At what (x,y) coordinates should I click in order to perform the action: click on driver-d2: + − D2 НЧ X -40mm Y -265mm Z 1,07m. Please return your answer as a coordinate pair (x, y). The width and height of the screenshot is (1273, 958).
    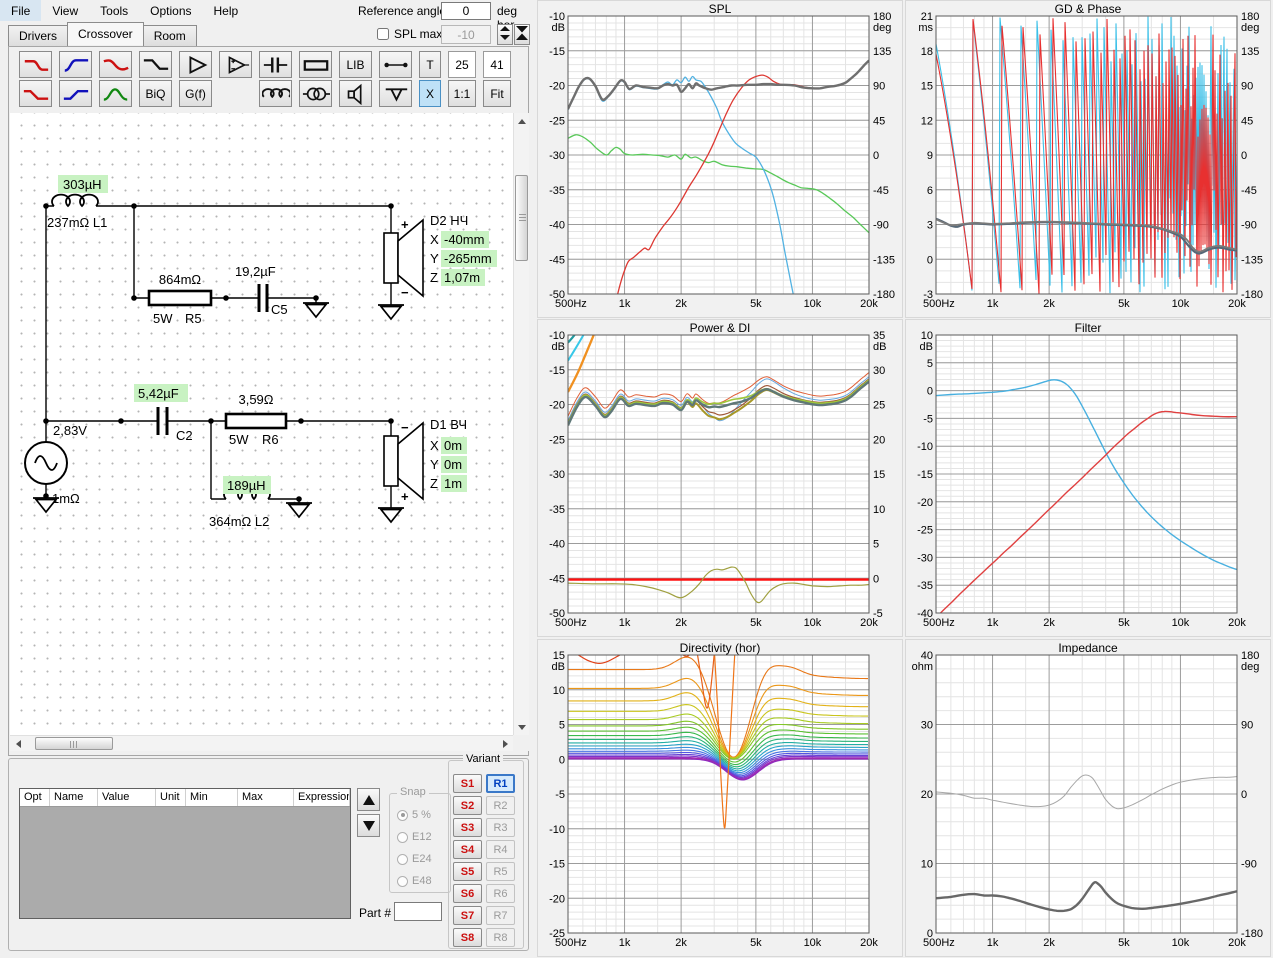
    Looking at the image, I should click on (440, 256).